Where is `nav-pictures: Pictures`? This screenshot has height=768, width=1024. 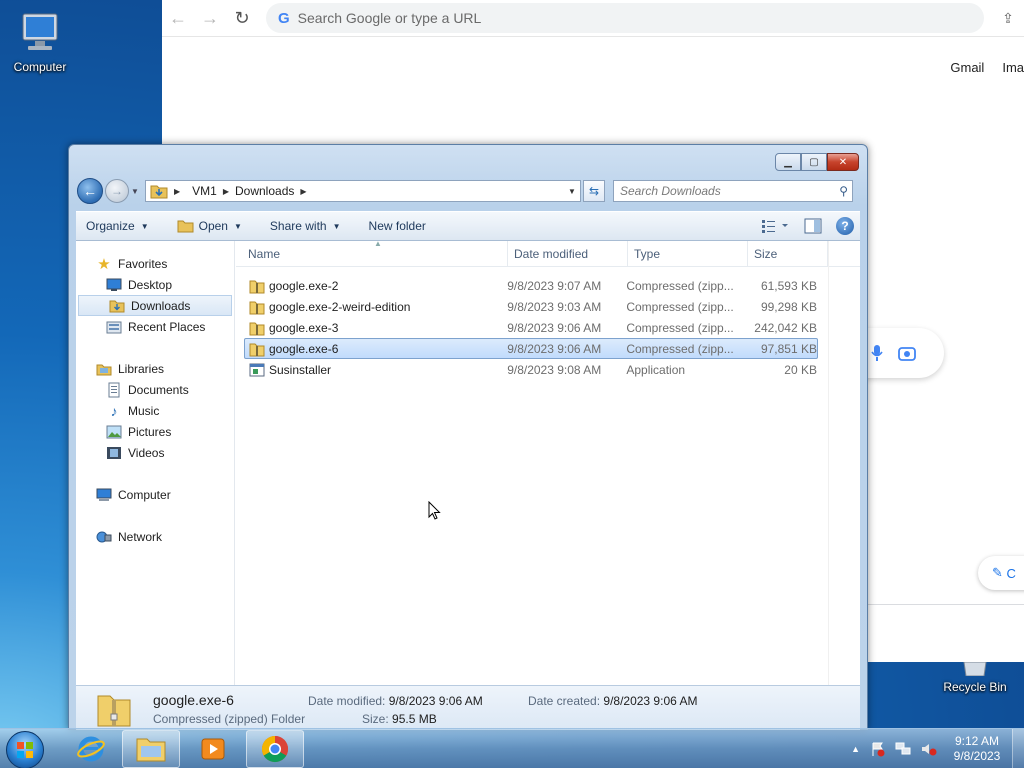 nav-pictures: Pictures is located at coordinates (155, 431).